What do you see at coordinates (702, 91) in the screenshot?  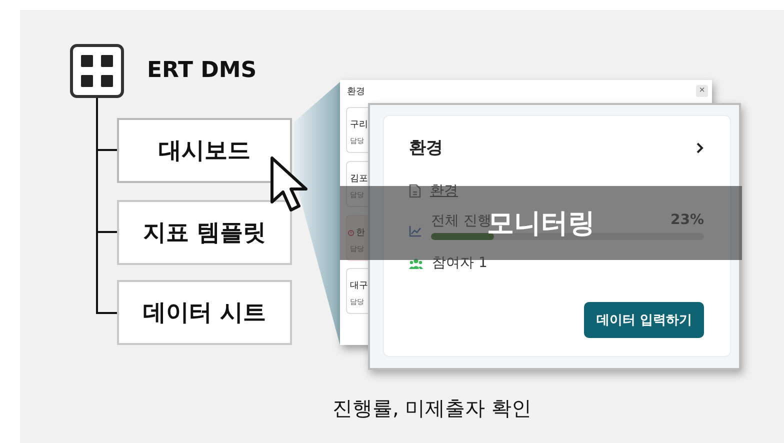 I see `close-button: ×` at bounding box center [702, 91].